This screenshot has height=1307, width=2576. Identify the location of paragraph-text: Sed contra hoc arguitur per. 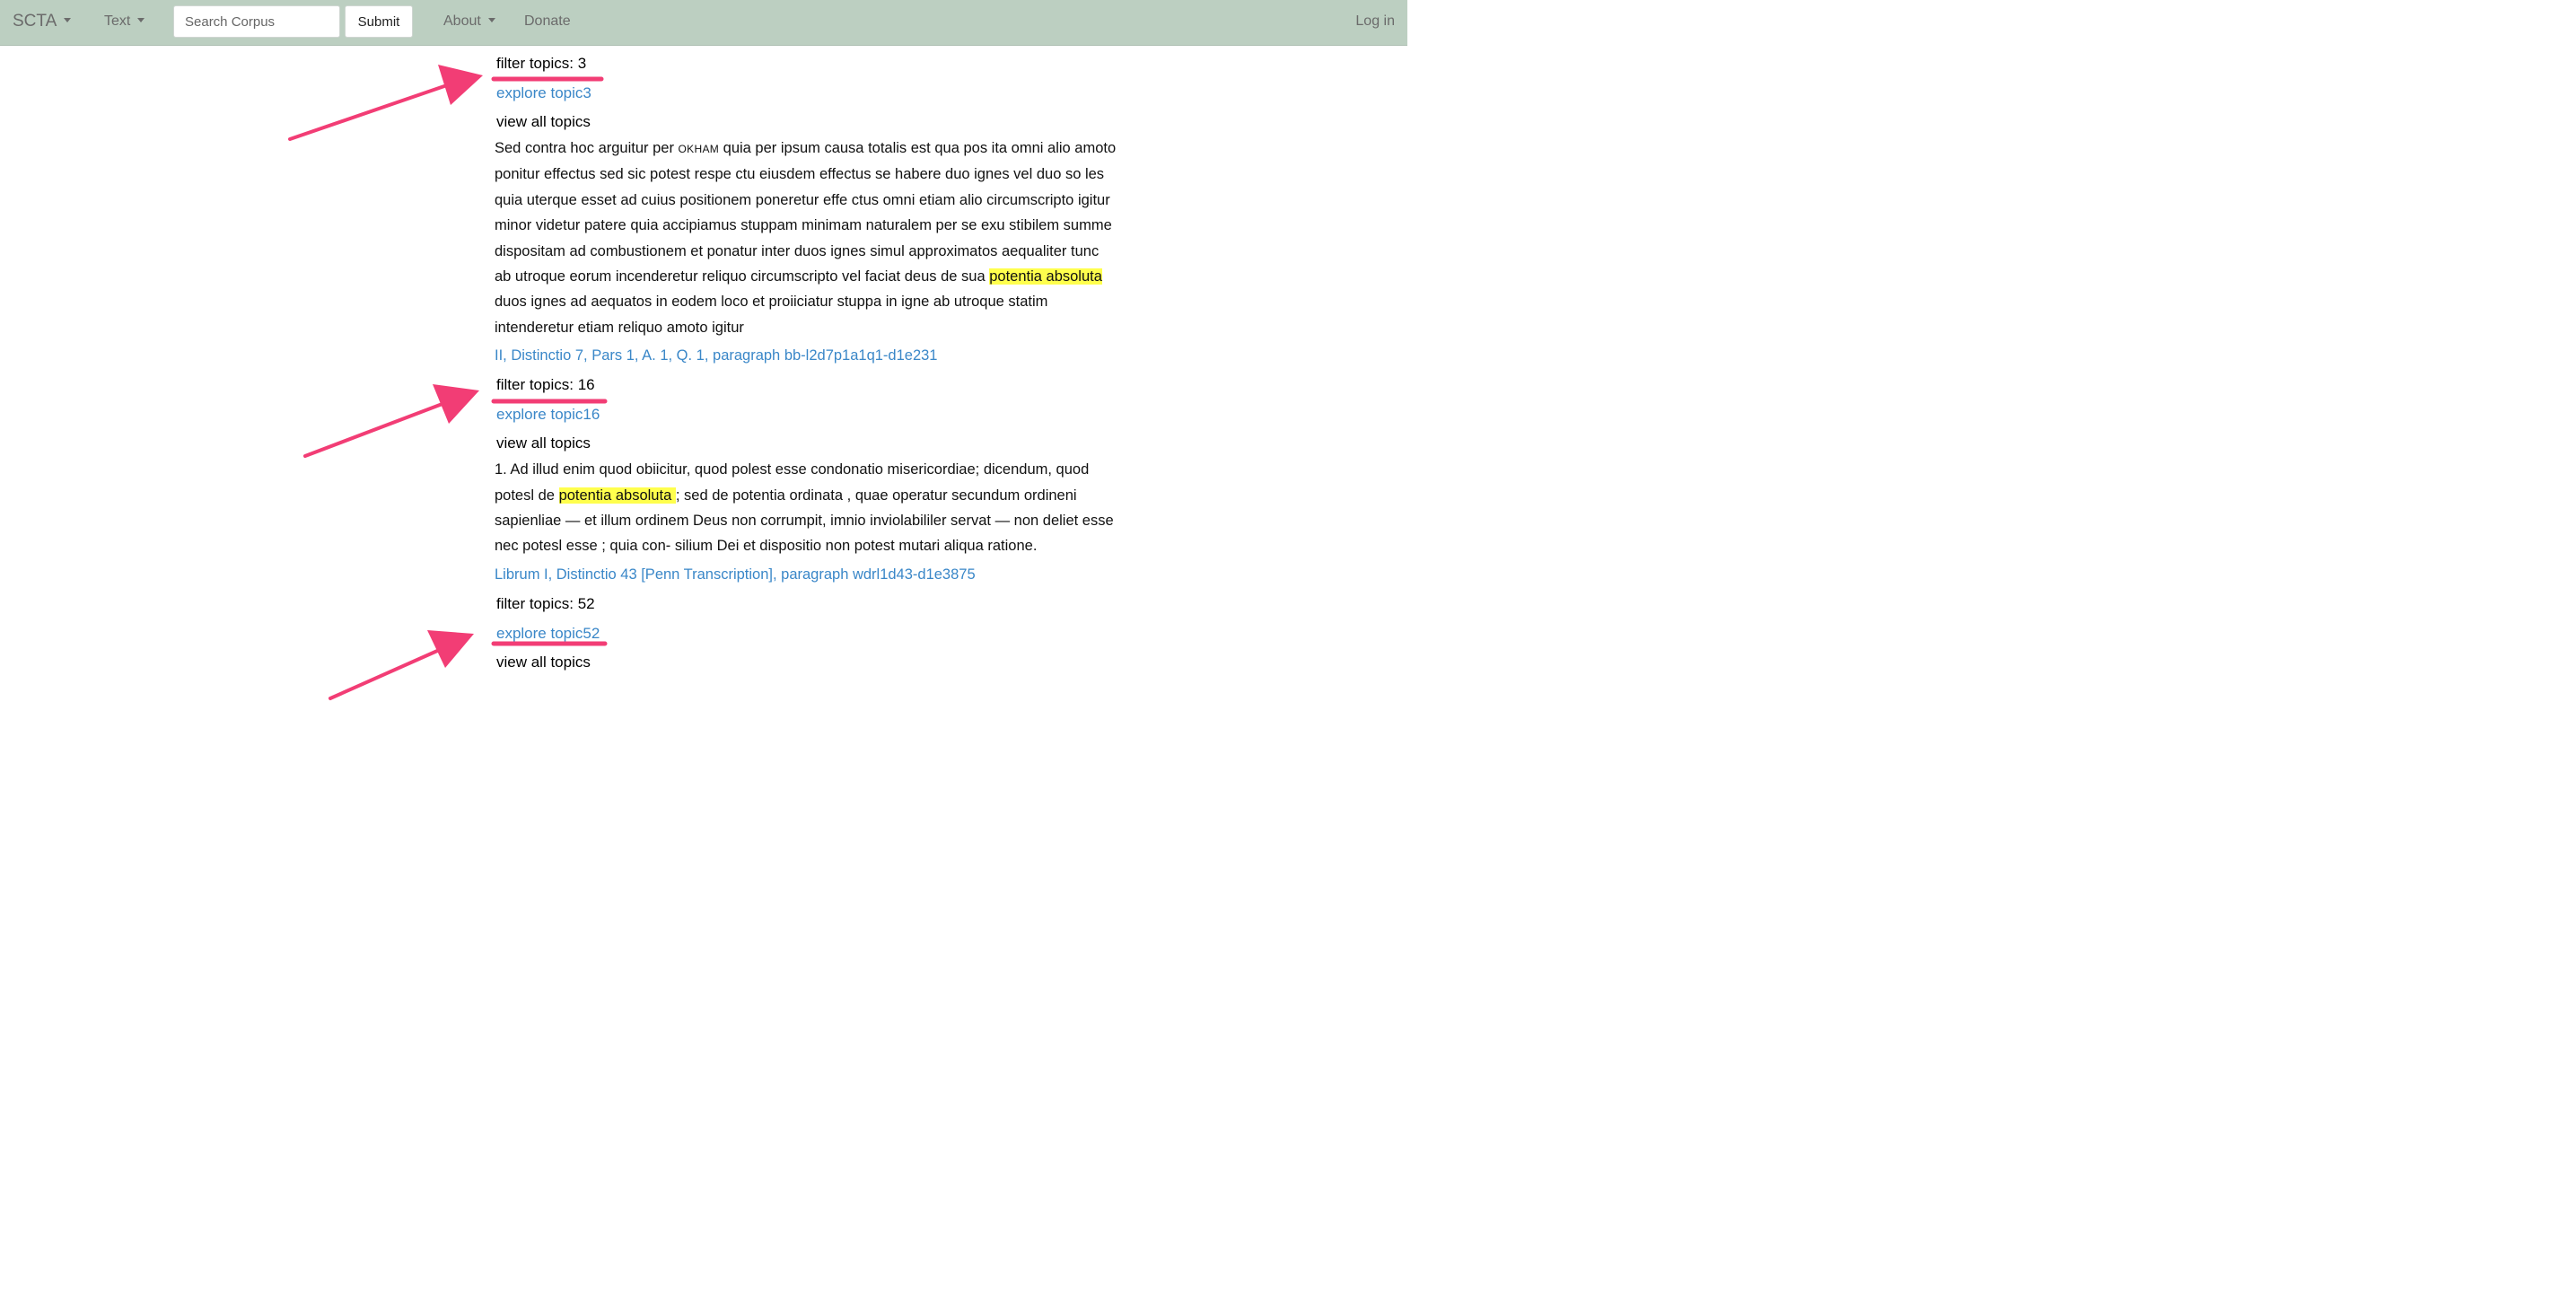
(587, 148).